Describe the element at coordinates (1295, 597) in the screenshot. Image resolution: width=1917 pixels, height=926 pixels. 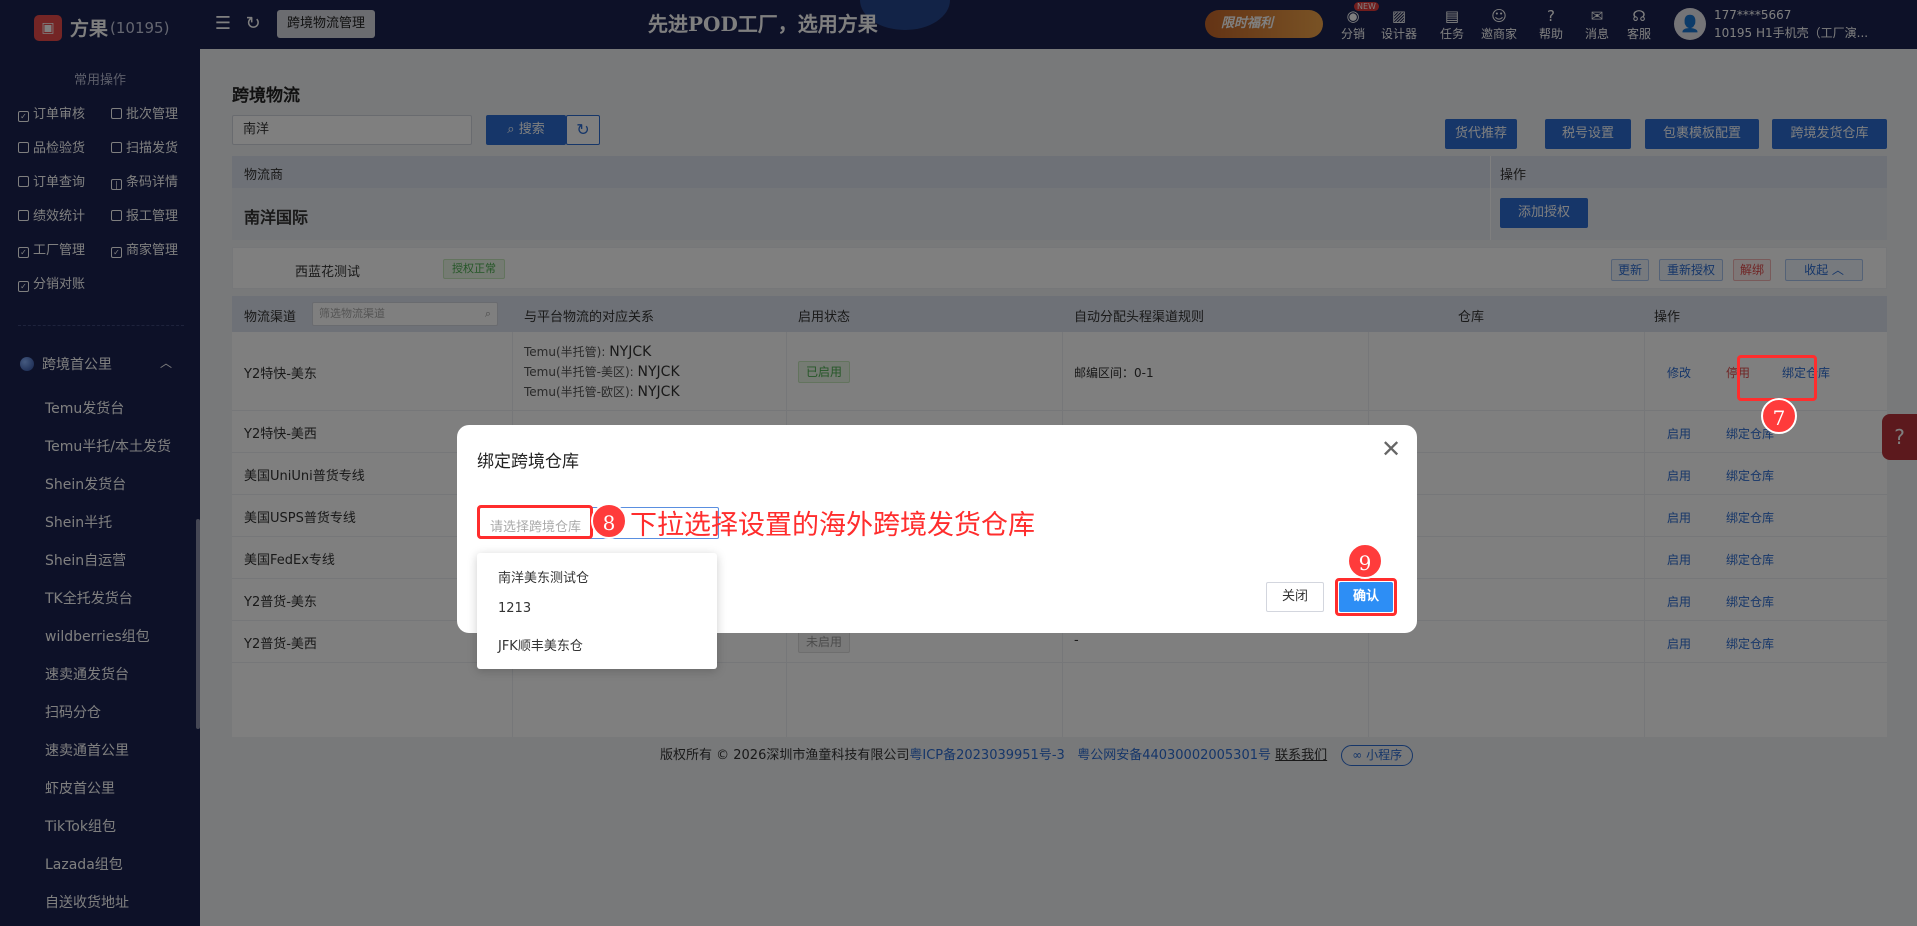
I see `close-button: 关闭` at that location.